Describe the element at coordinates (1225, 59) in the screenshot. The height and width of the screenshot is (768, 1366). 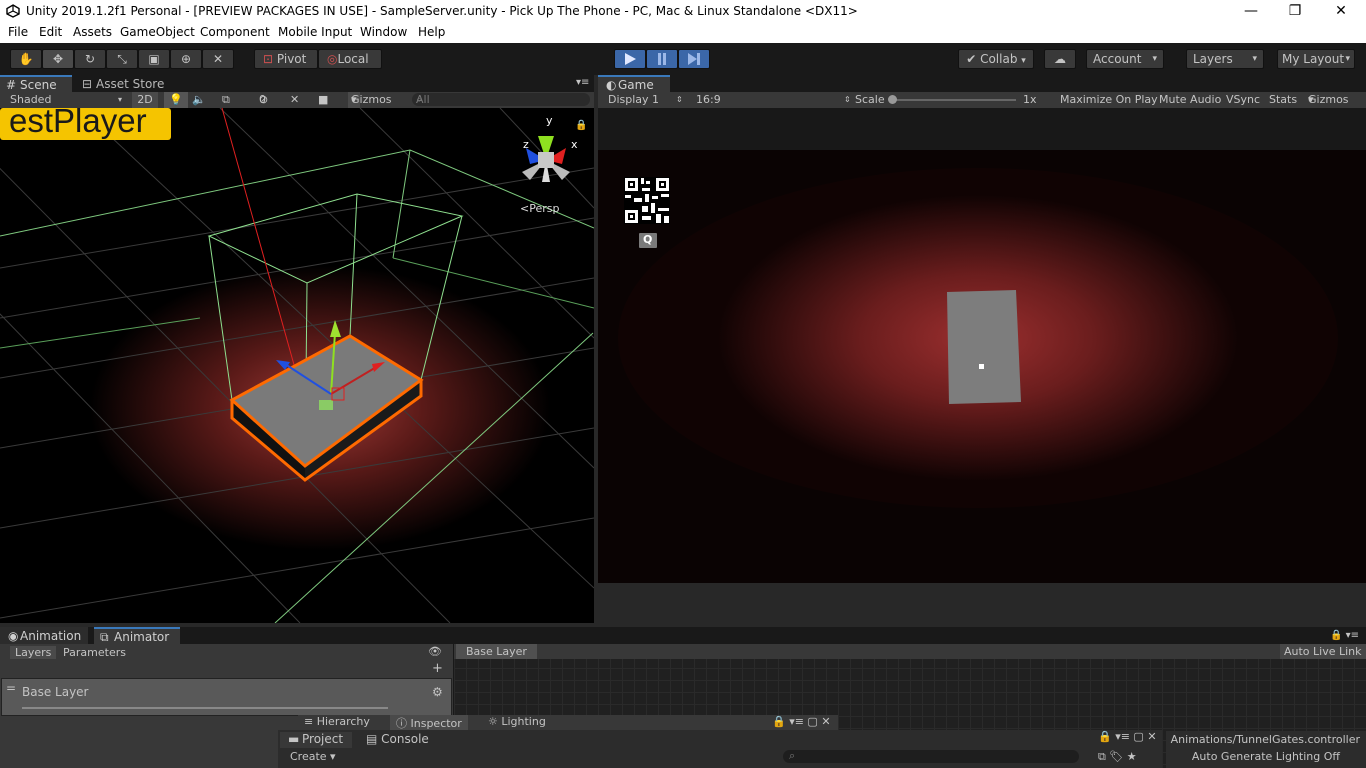
I see `layers-dropdown: Layers ▾` at that location.